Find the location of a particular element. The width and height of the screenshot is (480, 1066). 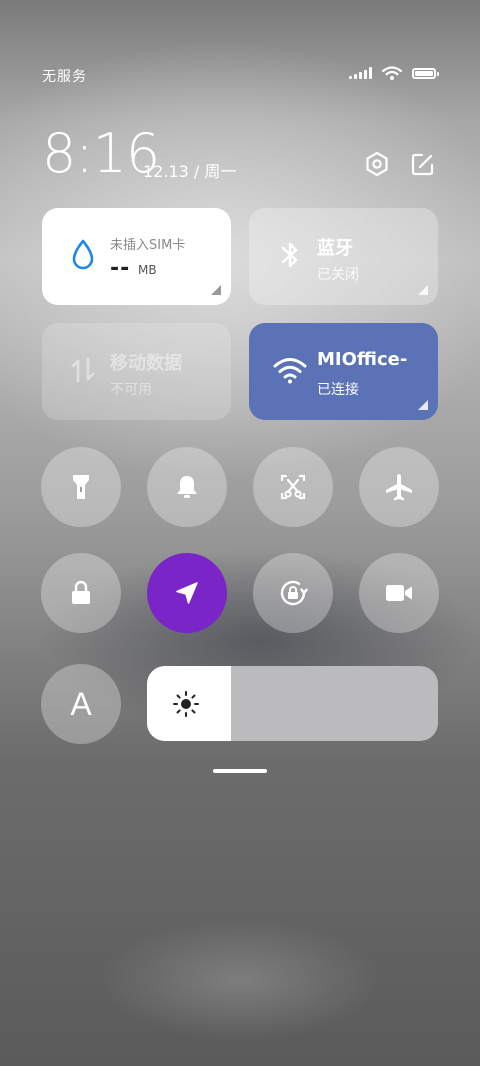

auto-brightness-label: A is located at coordinates (81, 703).